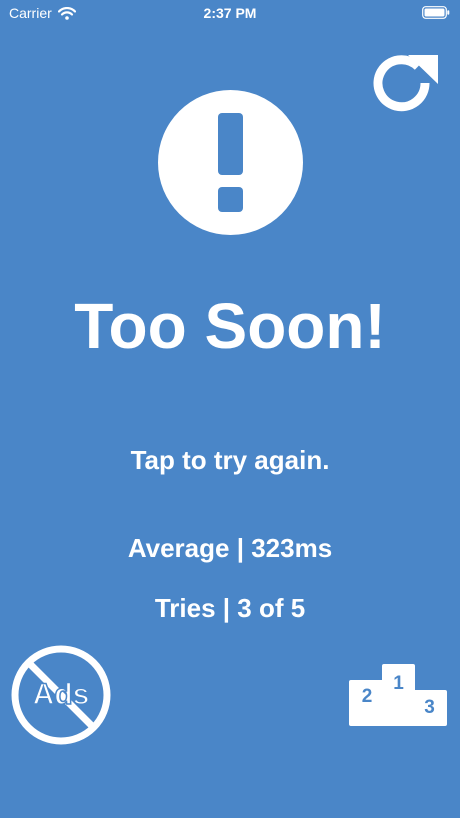 This screenshot has height=818, width=460. I want to click on status-time: 2:37 PM, so click(230, 13).